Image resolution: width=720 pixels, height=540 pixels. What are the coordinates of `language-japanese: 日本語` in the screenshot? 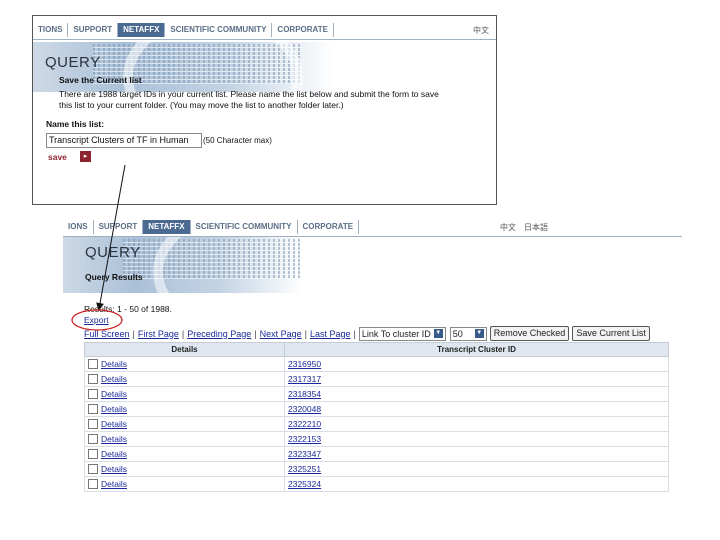 It's located at (536, 227).